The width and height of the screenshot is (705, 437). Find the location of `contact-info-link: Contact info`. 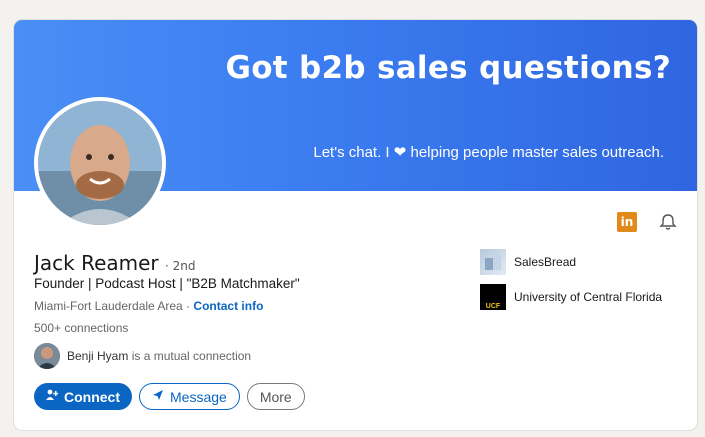

contact-info-link: Contact info is located at coordinates (228, 306).